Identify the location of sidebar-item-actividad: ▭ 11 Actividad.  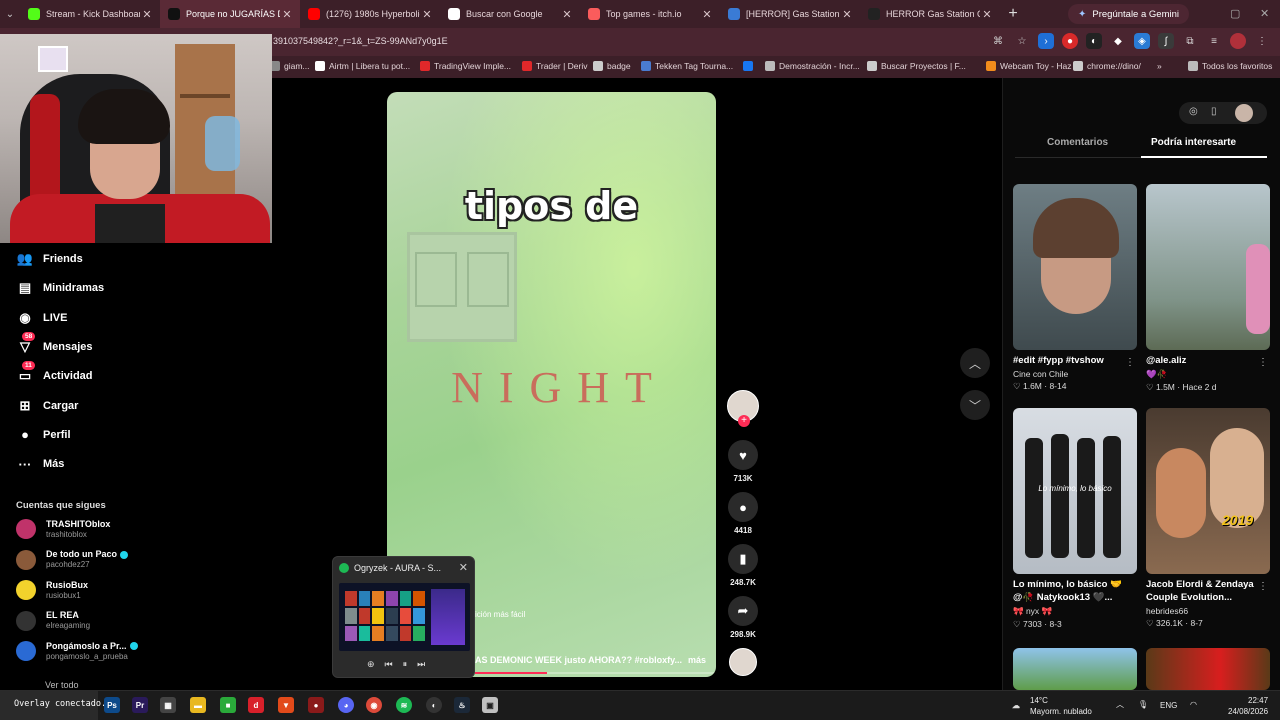
(54, 373).